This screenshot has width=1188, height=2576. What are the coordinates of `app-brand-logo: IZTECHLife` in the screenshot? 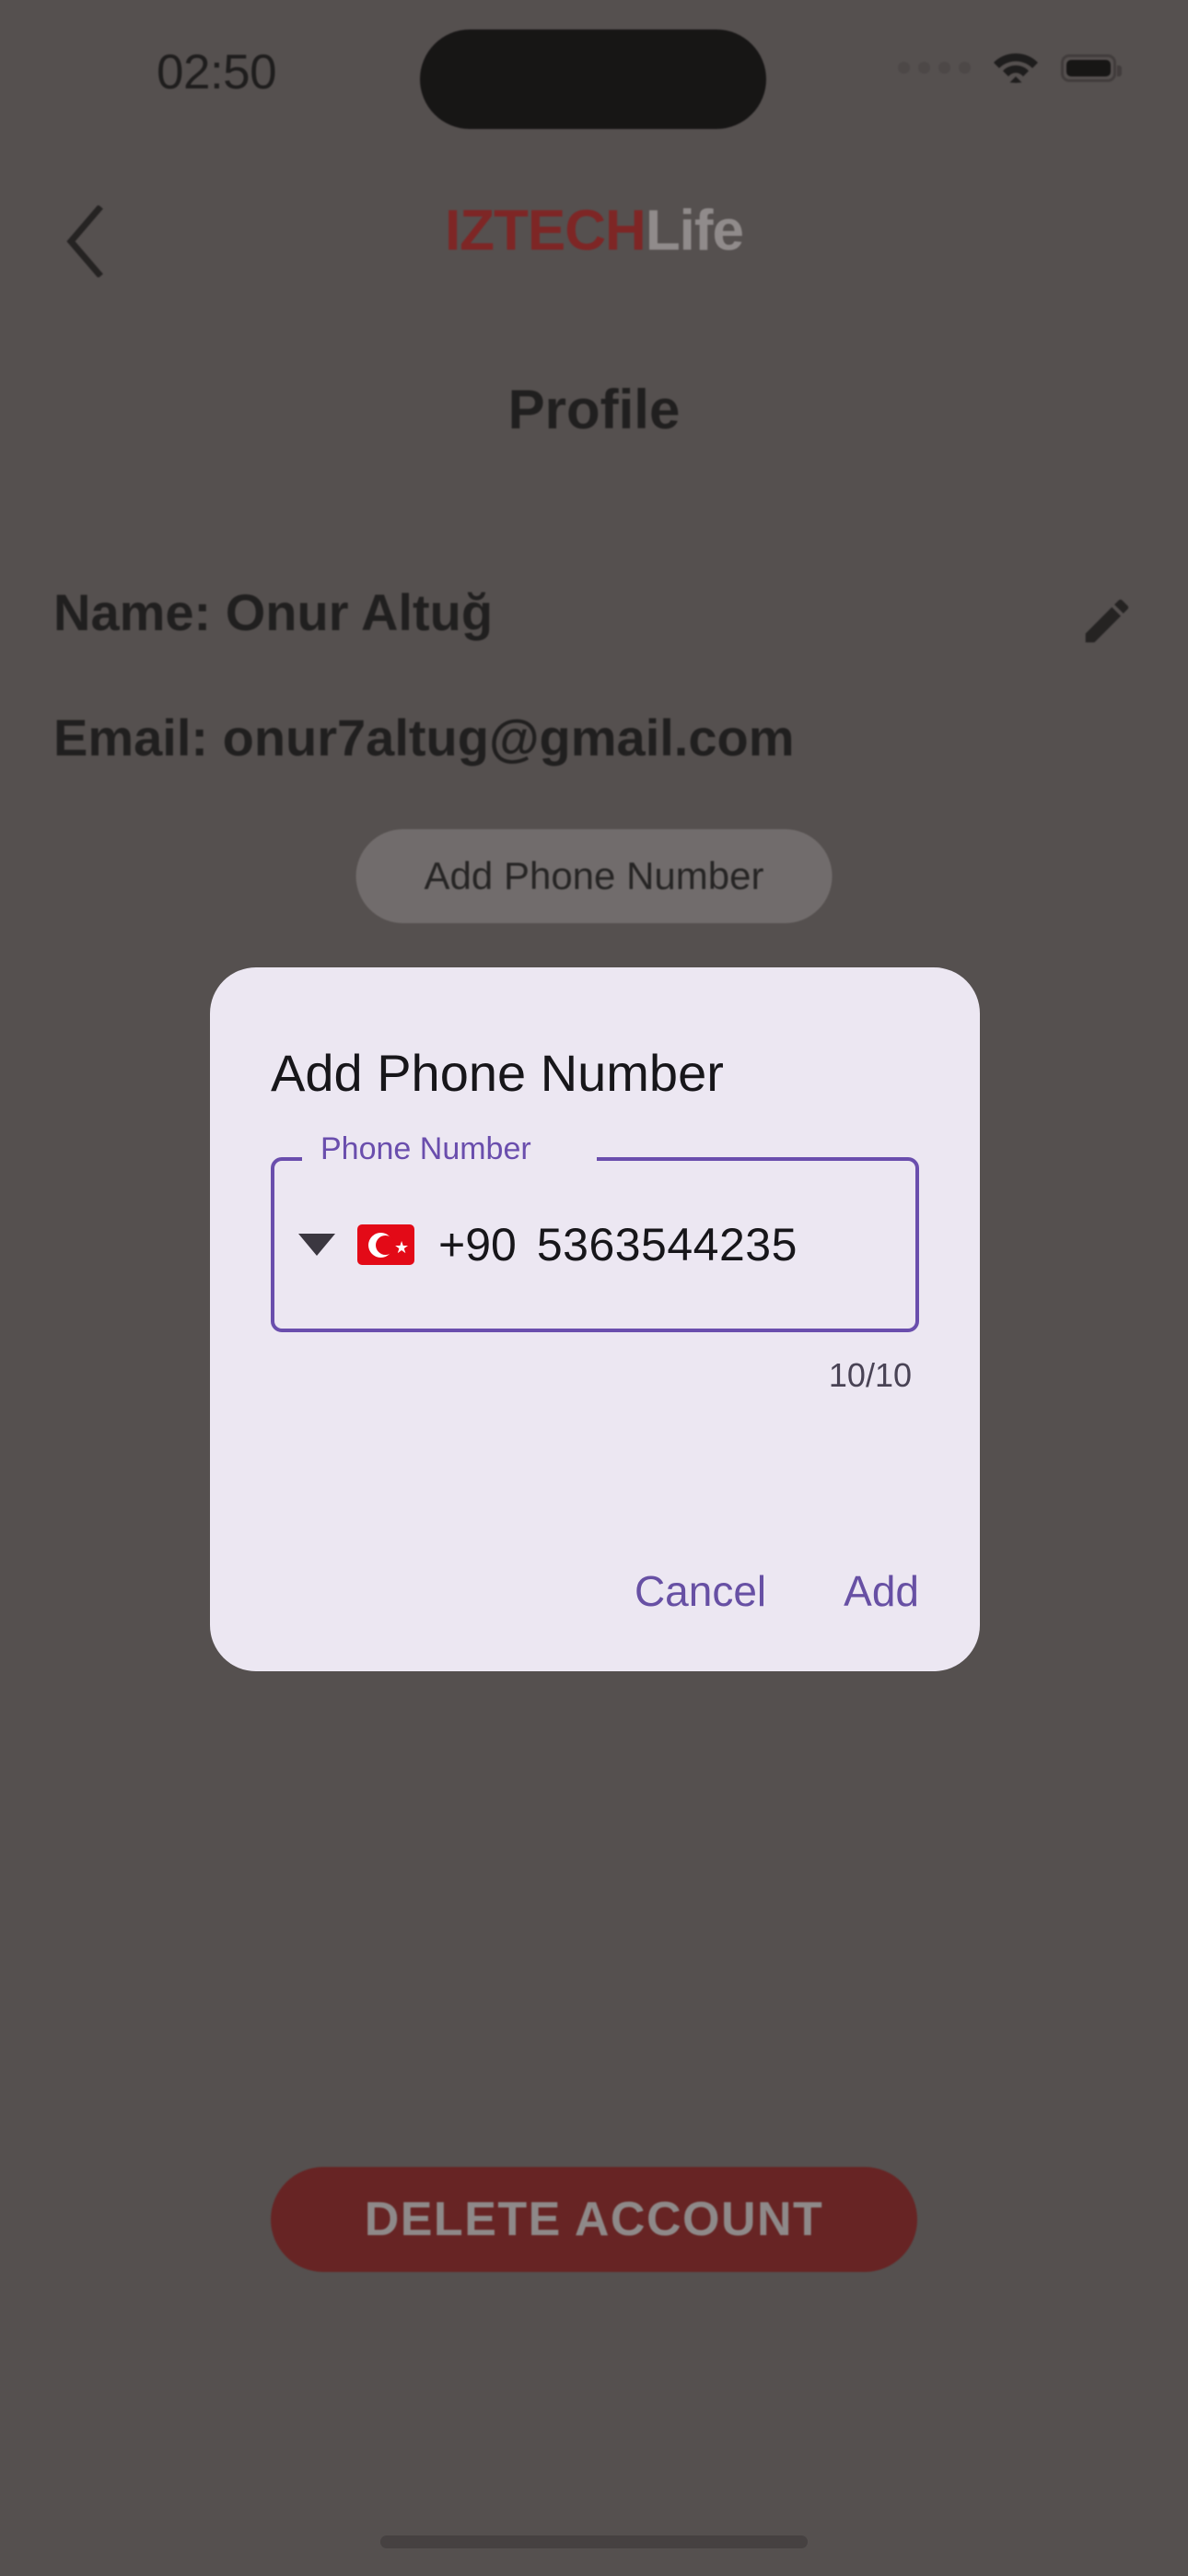 It's located at (594, 230).